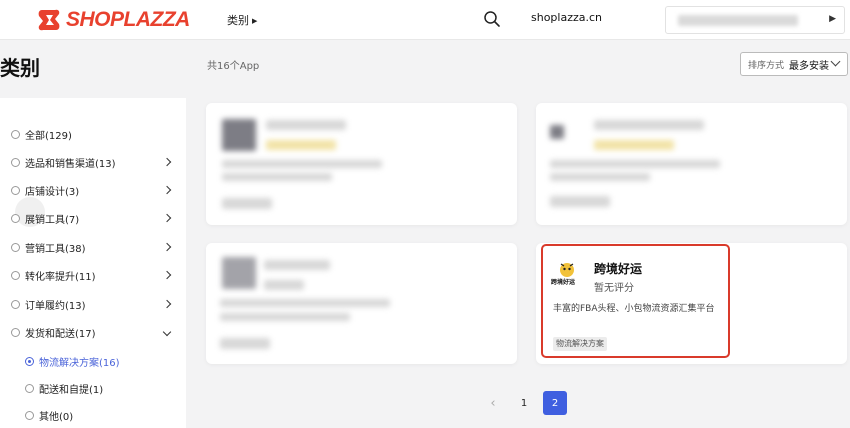  Describe the element at coordinates (233, 66) in the screenshot. I see `app-count: 共16个App` at that location.